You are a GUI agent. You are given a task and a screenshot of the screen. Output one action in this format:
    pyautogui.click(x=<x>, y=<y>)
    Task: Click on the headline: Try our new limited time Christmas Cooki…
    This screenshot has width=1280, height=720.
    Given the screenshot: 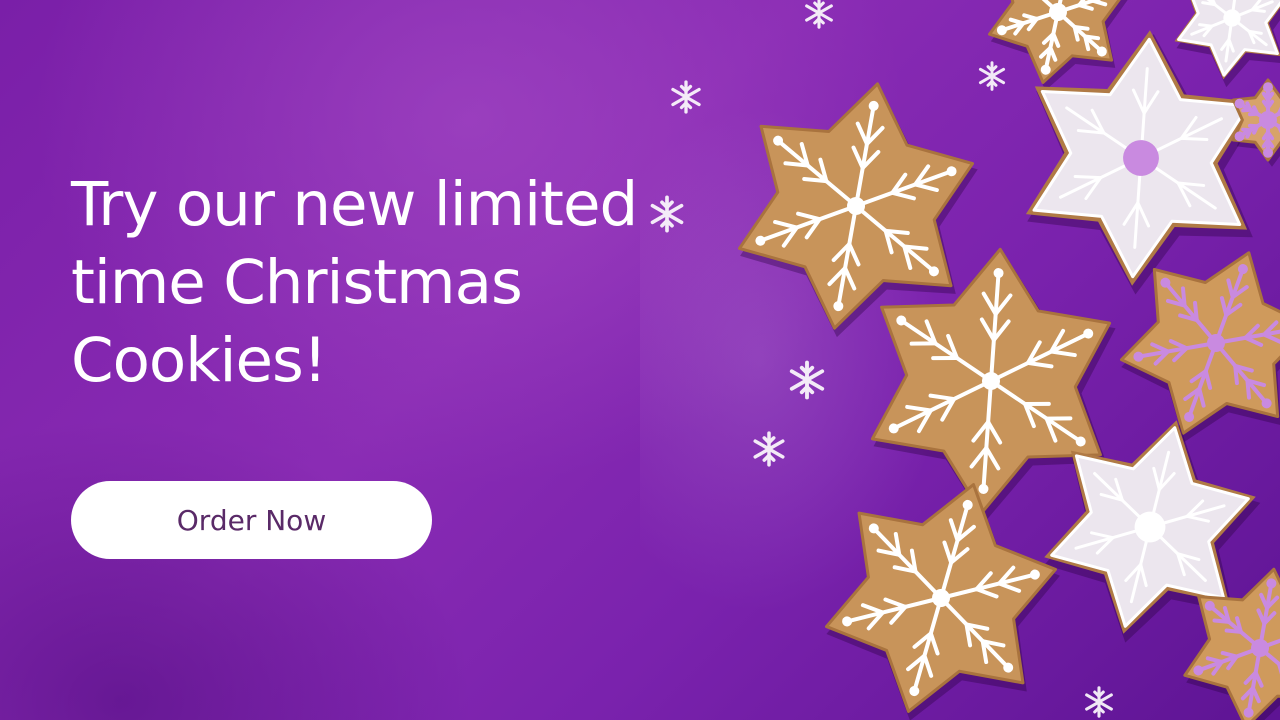 What is the action you would take?
    pyautogui.click(x=354, y=282)
    